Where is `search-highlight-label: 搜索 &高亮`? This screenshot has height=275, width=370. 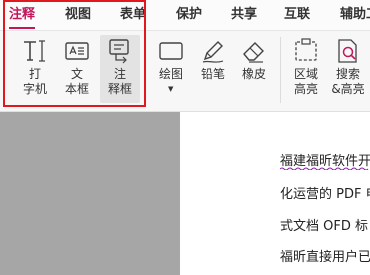 search-highlight-label: 搜索 &高亮 is located at coordinates (348, 81).